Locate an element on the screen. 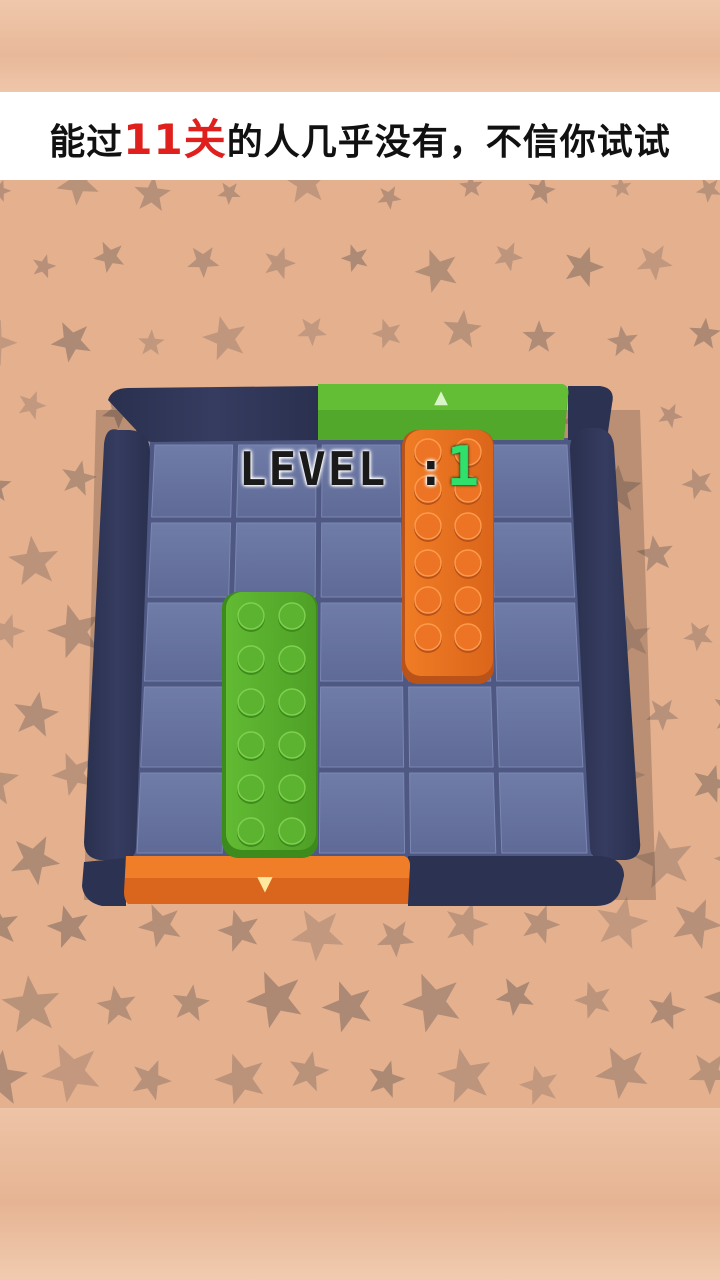 Image resolution: width=720 pixels, height=1280 pixels. caption-text: 能过11关的人几乎没有，不信你试试 is located at coordinates (359, 136).